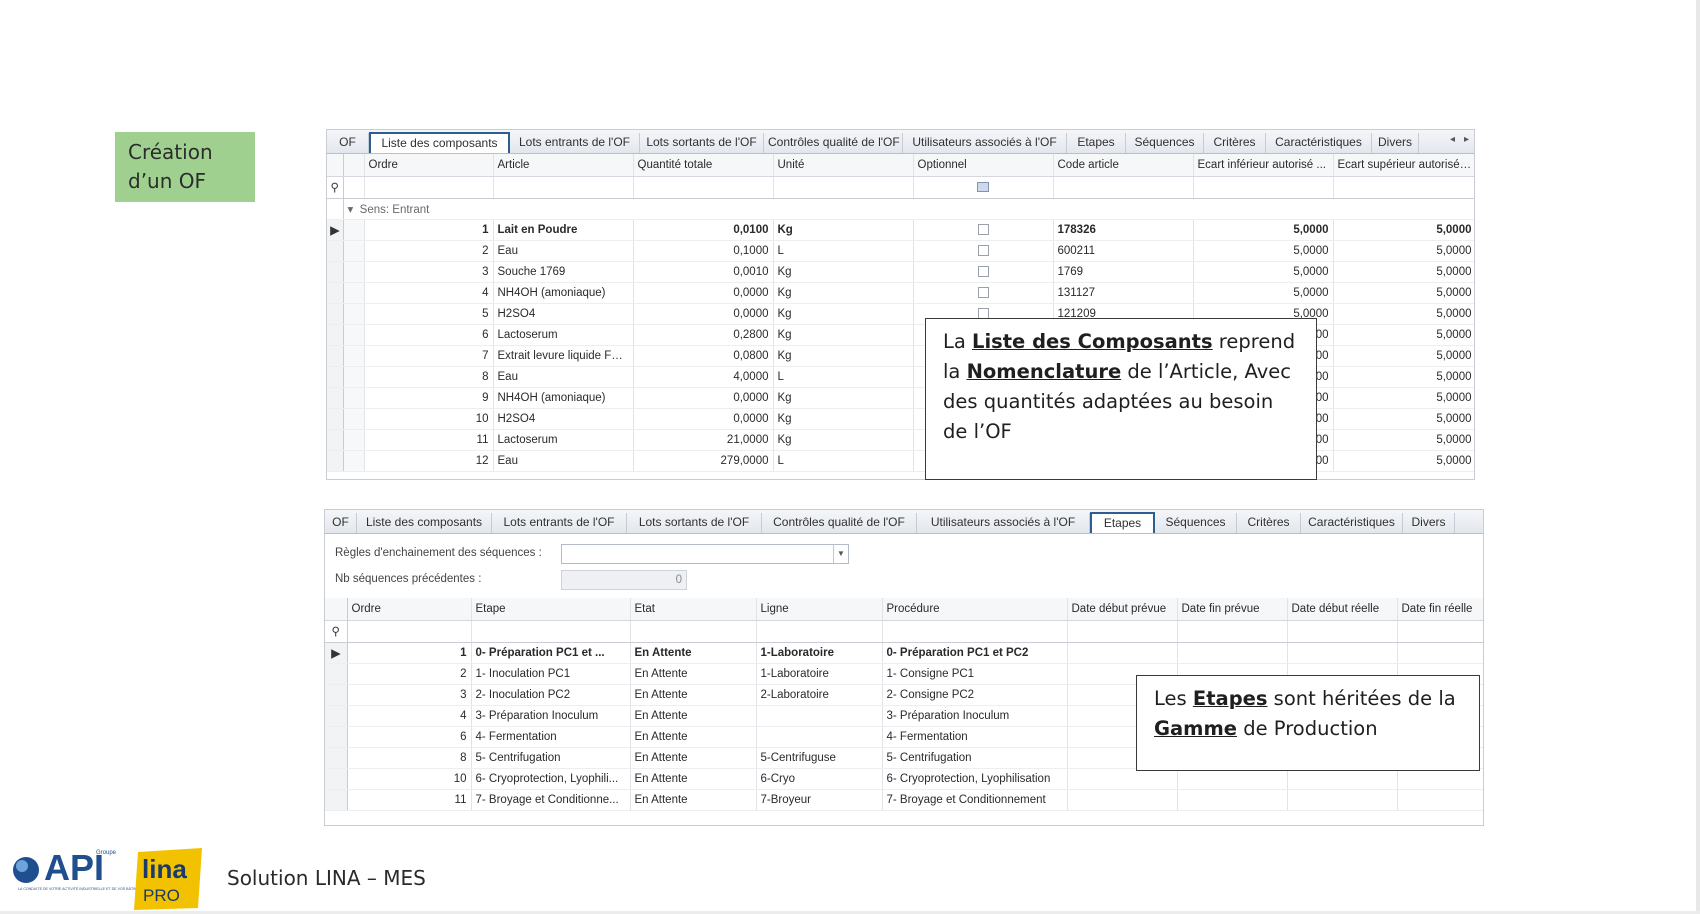 The image size is (1700, 914). I want to click on col-header-optionnel: Optionnel, so click(983, 165).